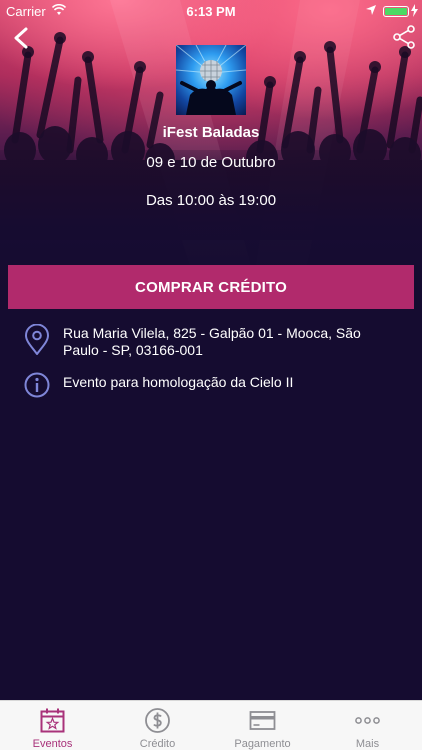 Image resolution: width=422 pixels, height=750 pixels. What do you see at coordinates (211, 132) in the screenshot?
I see `event-title: iFest Baladas` at bounding box center [211, 132].